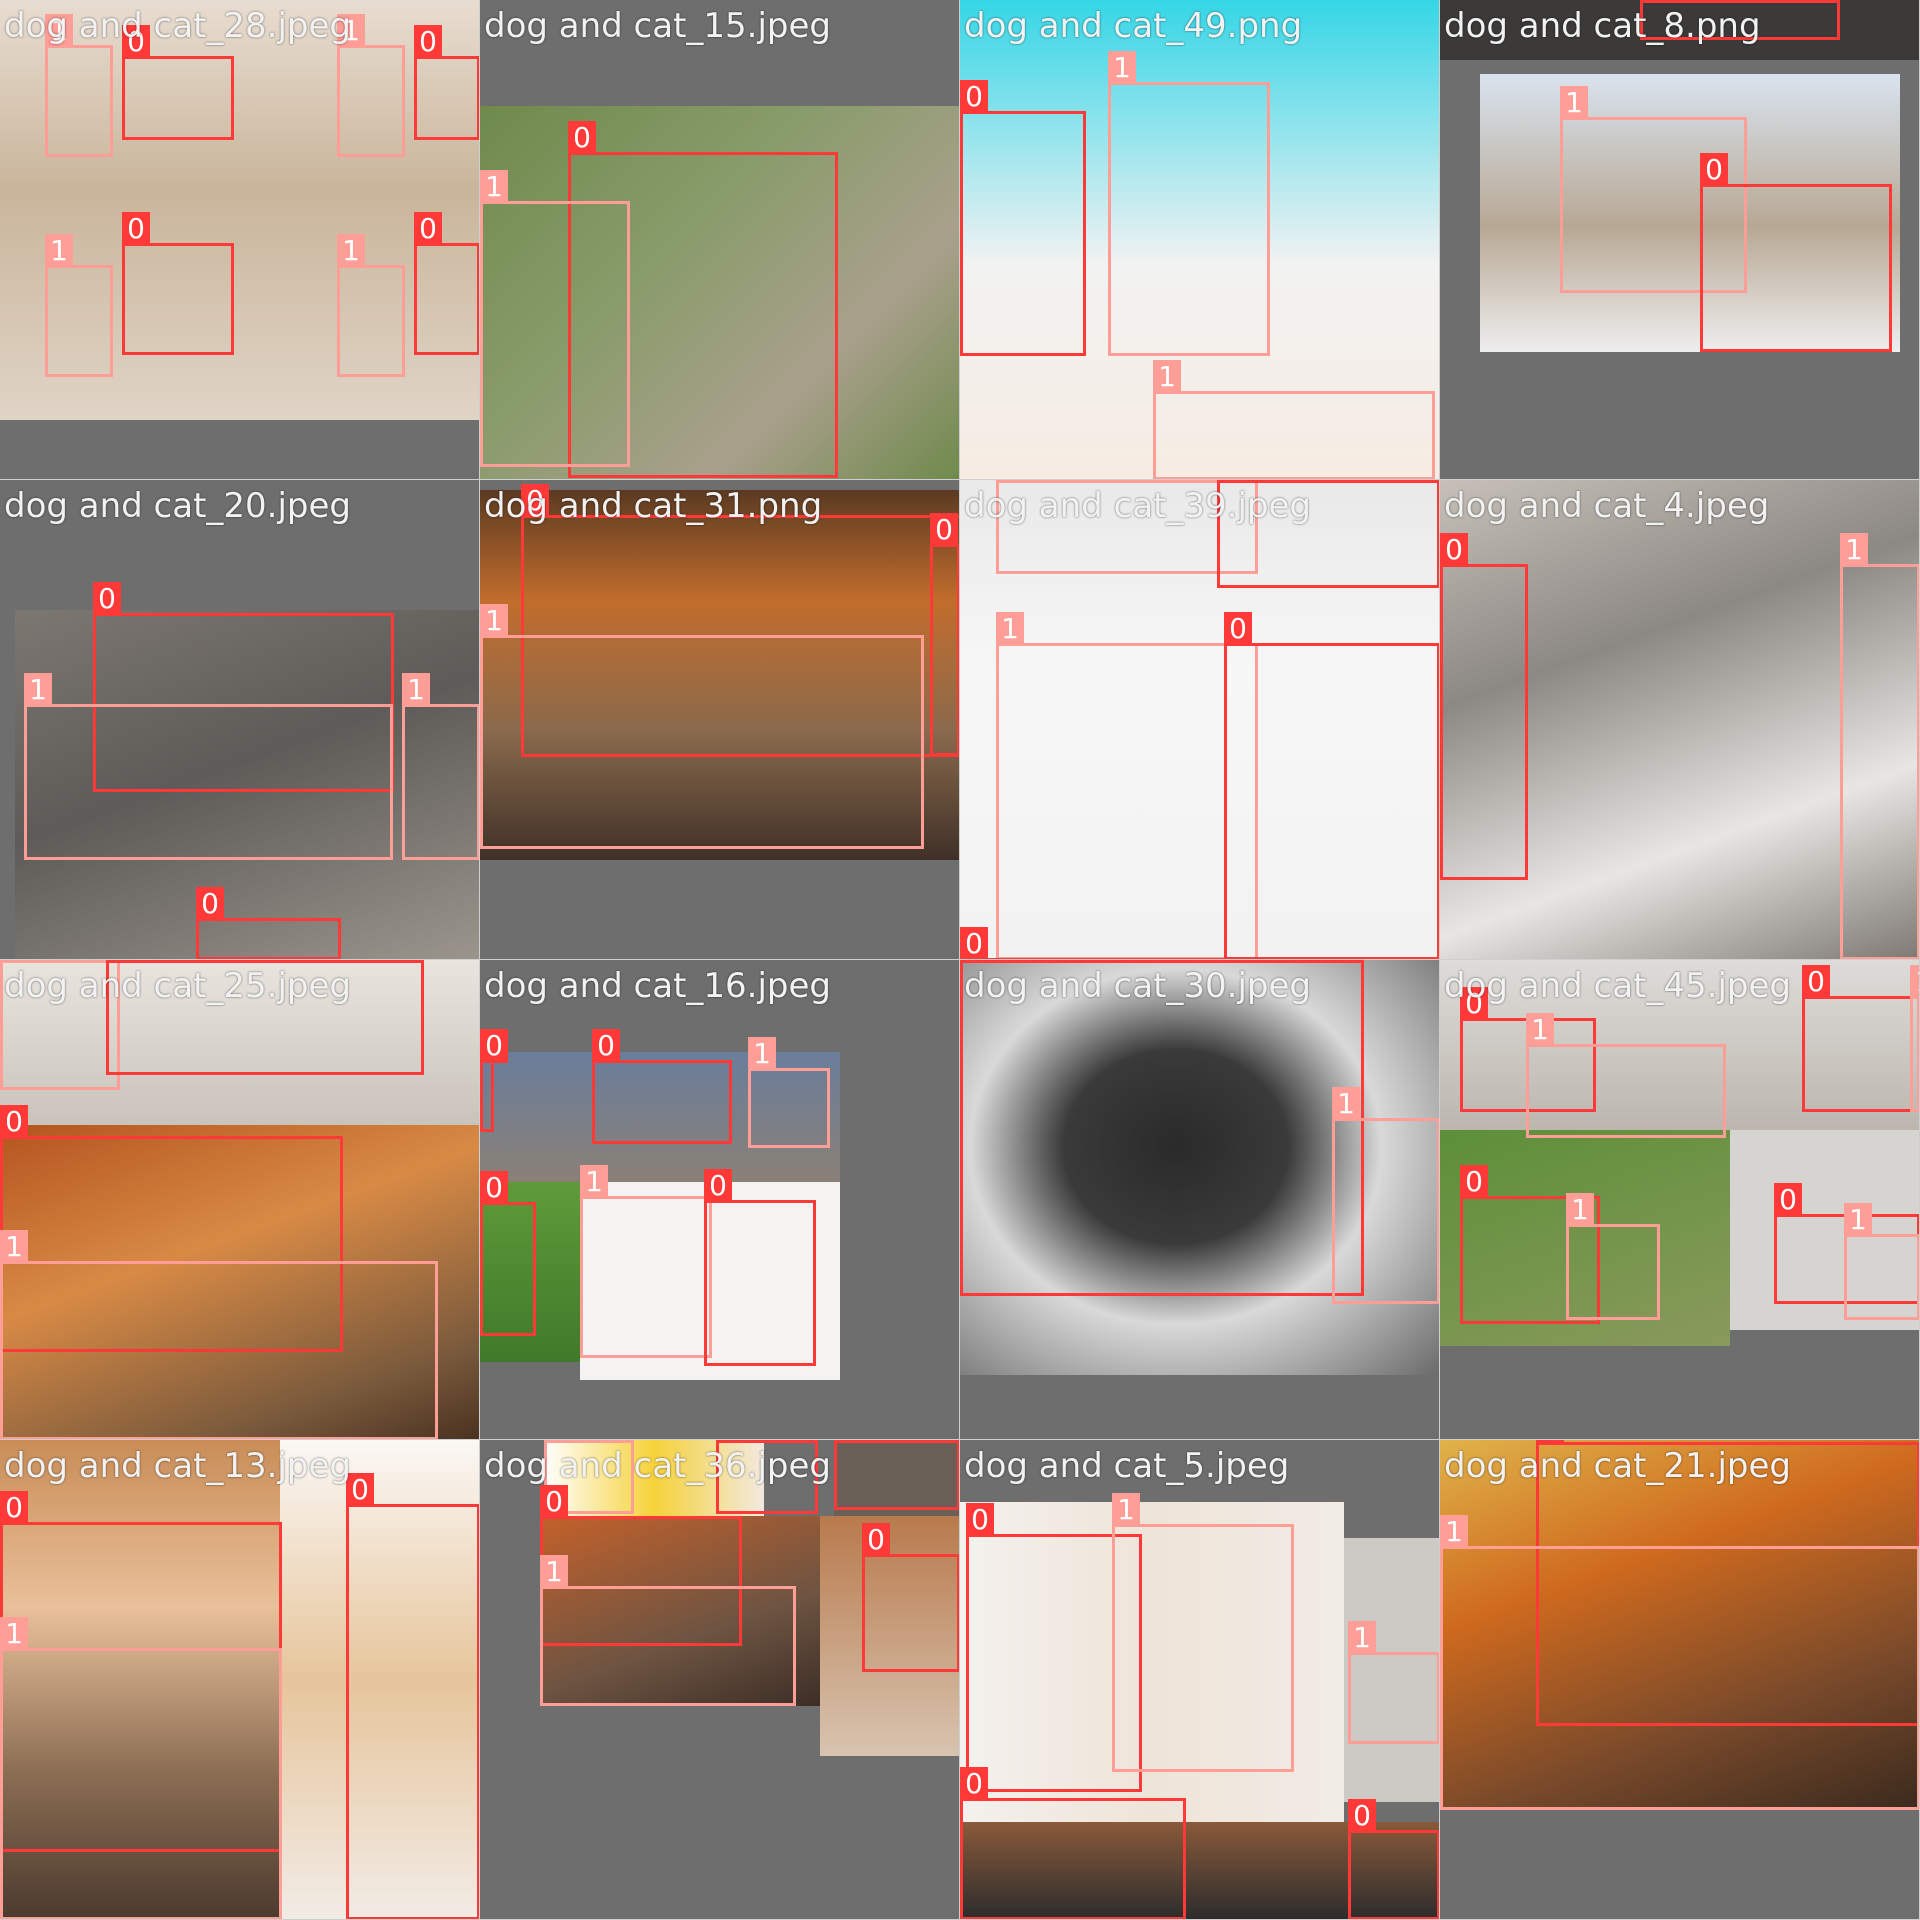 This screenshot has height=1920, width=1920. What do you see at coordinates (720, 240) in the screenshot?
I see `image-tile: dog and cat_15.jpeg 0 1` at bounding box center [720, 240].